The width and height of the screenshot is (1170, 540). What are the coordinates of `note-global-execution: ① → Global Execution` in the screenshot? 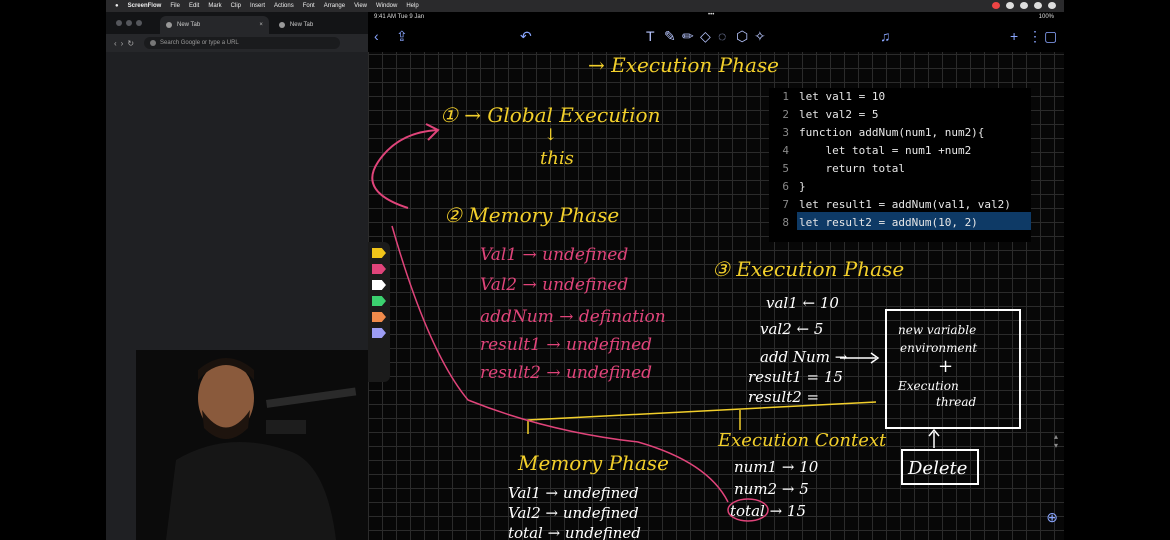 It's located at (550, 115).